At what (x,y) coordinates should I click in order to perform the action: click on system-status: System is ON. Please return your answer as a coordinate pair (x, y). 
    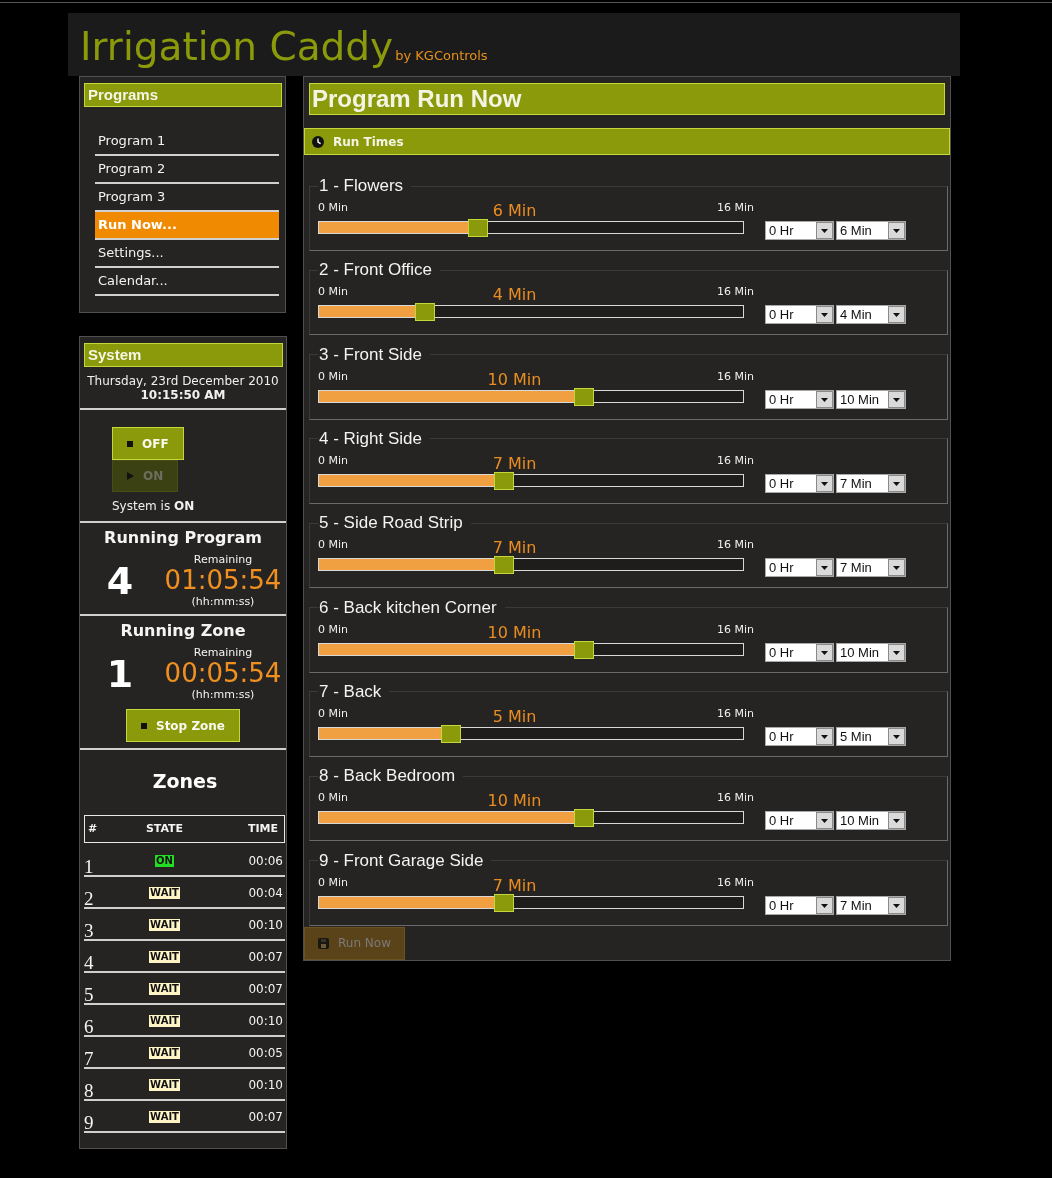
    Looking at the image, I should click on (153, 506).